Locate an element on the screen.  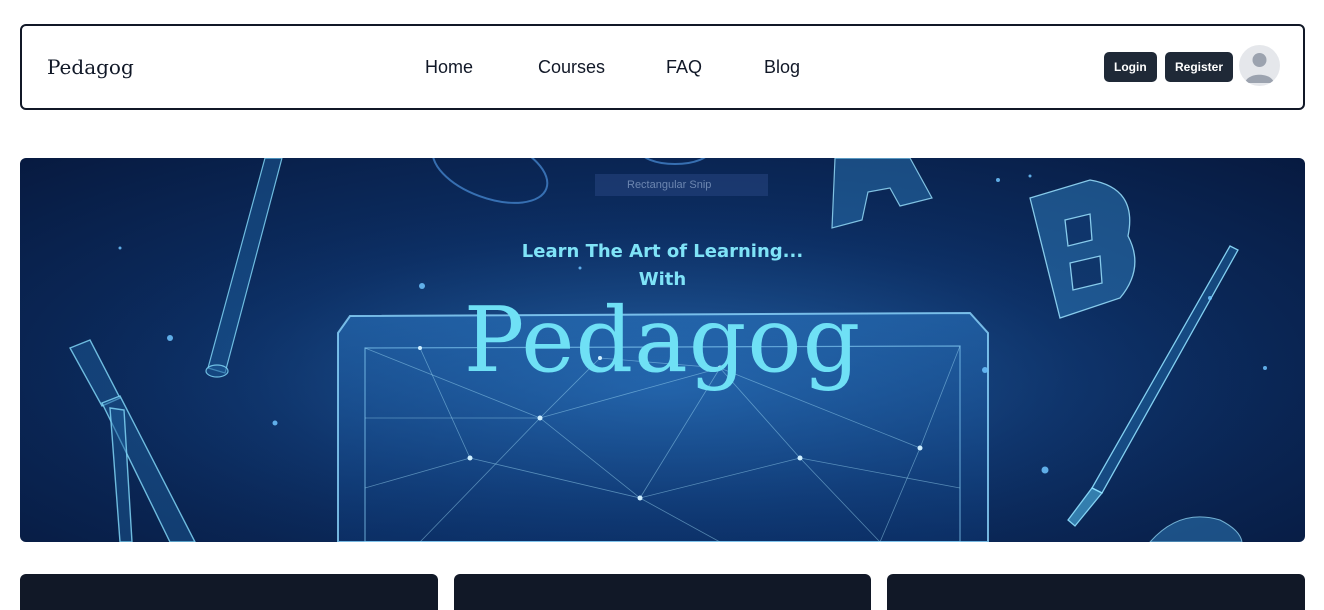
nav-link-faq: FAQ is located at coordinates (684, 67).